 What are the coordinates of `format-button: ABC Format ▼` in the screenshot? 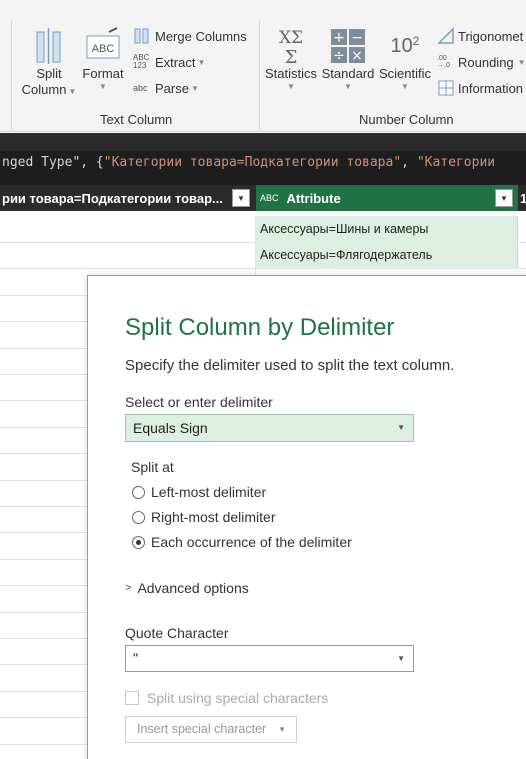 It's located at (103, 59).